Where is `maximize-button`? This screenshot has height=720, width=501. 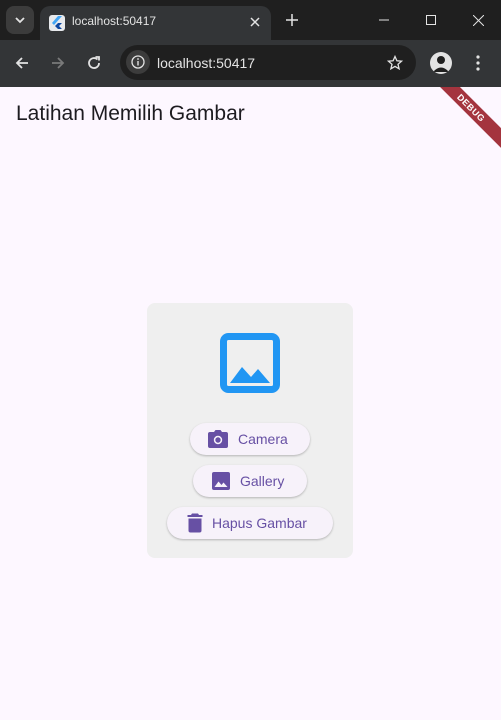
maximize-button is located at coordinates (431, 20).